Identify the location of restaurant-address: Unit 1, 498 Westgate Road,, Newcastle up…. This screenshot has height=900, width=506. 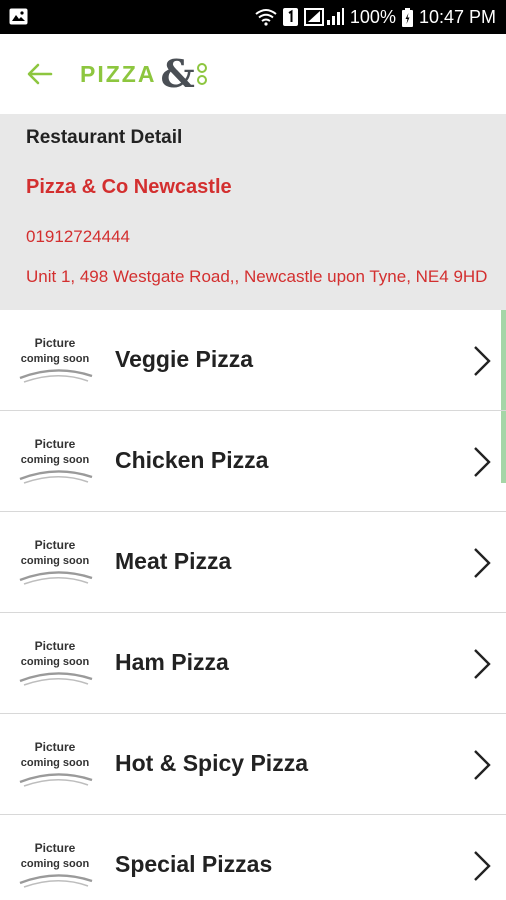
(257, 276).